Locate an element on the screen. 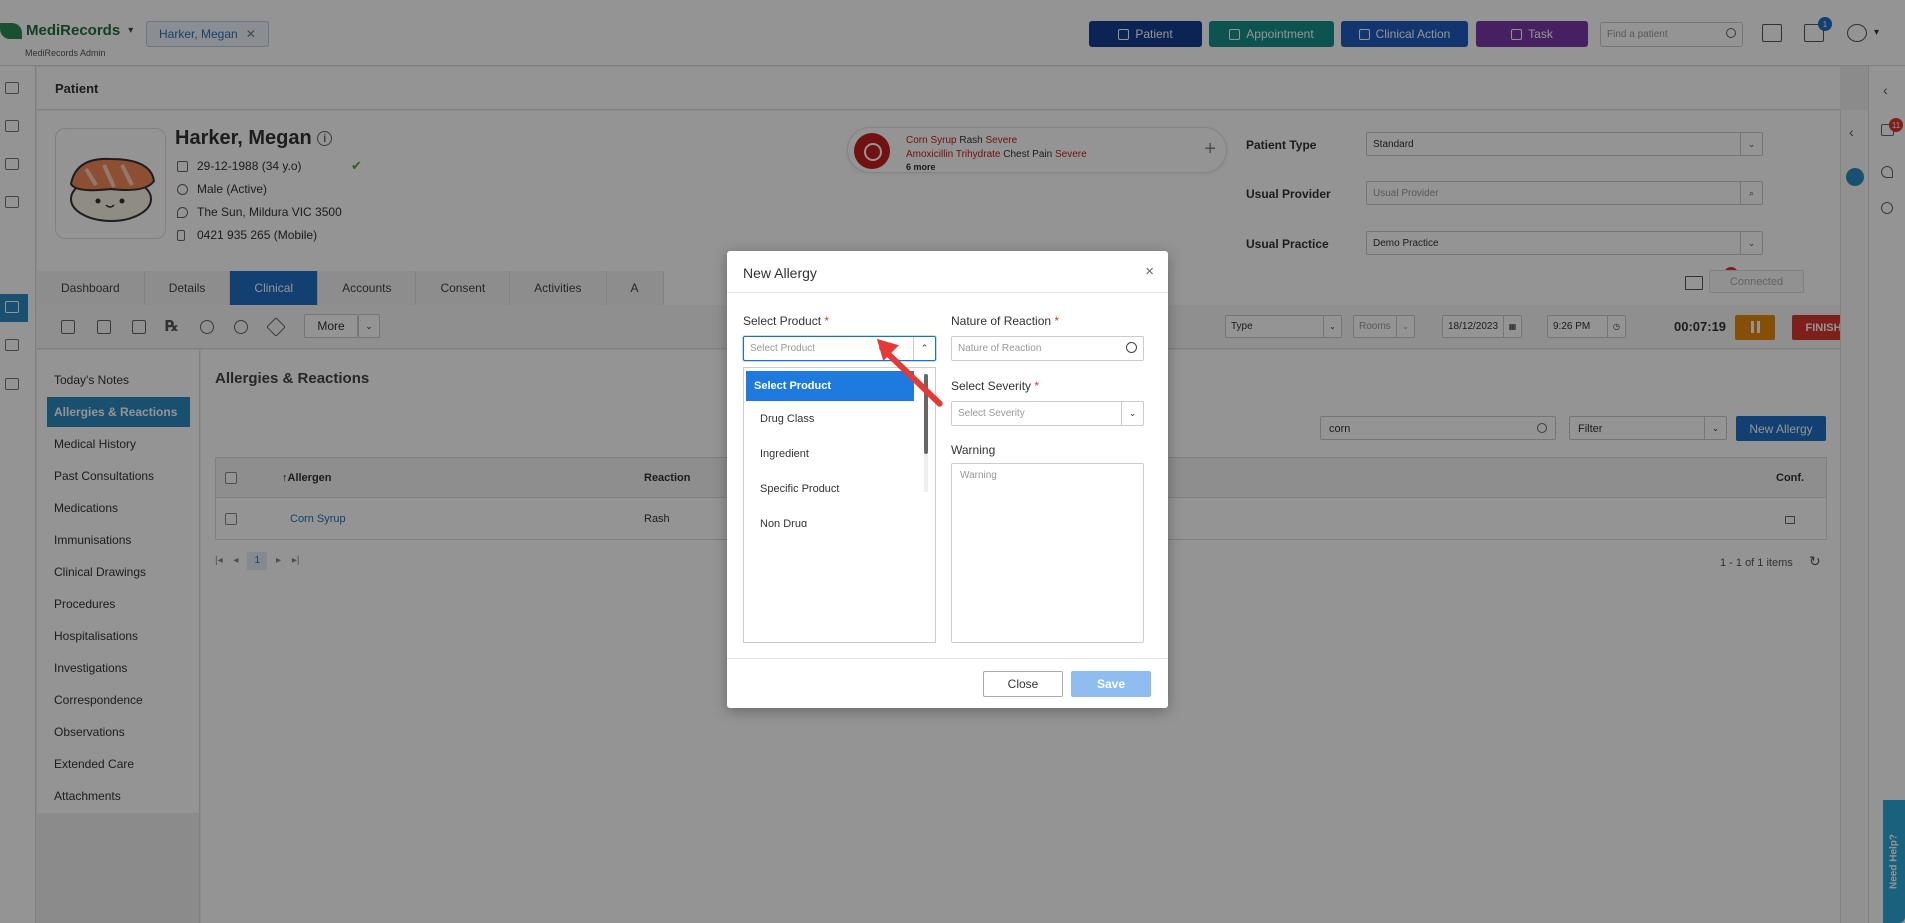 The image size is (1905, 923). option-non-drug: Non Drug is located at coordinates (830, 518).